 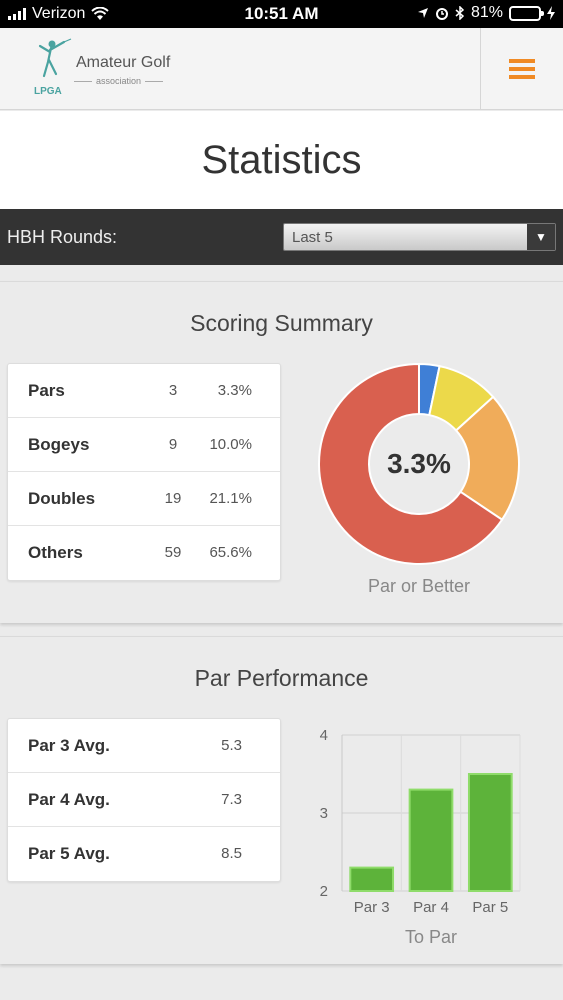 I want to click on logo-mark: LPGA, so click(x=48, y=91).